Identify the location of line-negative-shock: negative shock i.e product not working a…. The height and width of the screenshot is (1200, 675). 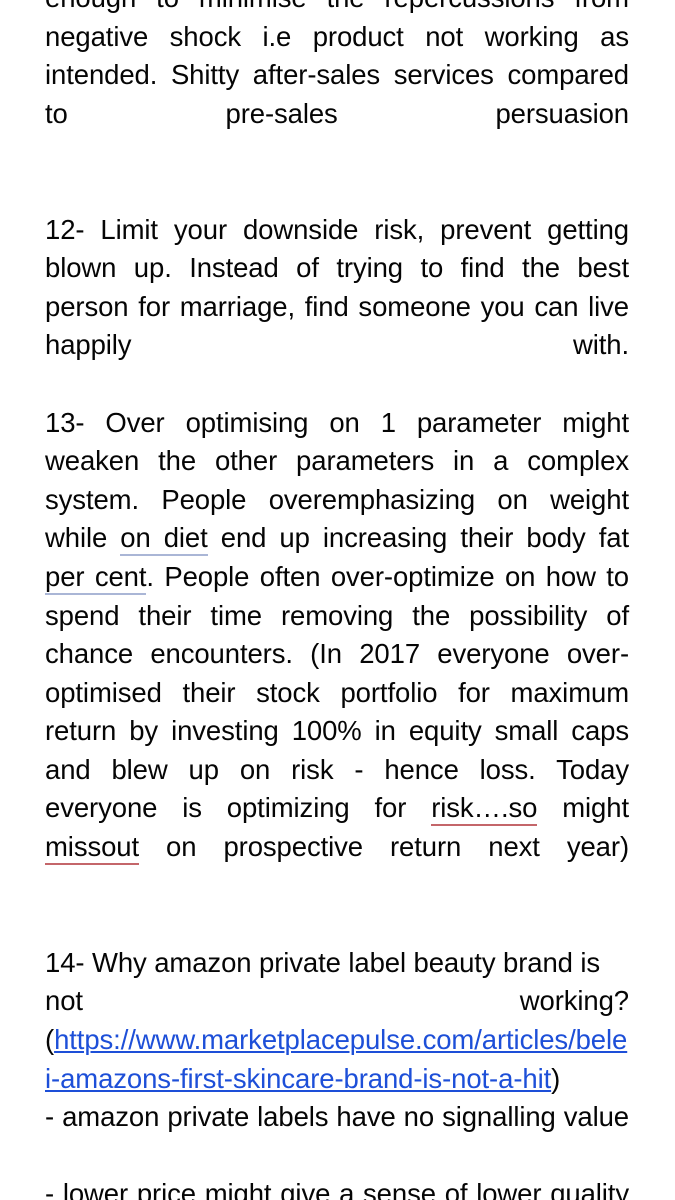
(337, 36).